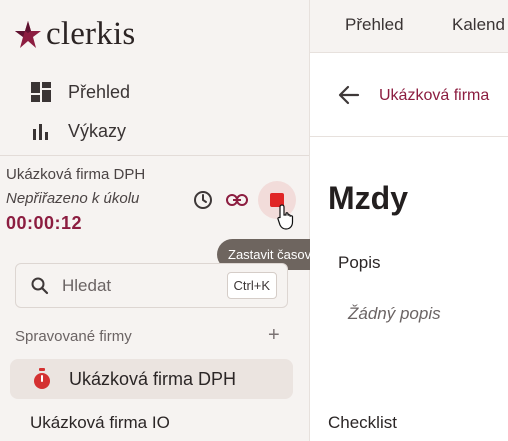  I want to click on sidebar-firm-item-active: Ukázková firma DPH, so click(151, 379).